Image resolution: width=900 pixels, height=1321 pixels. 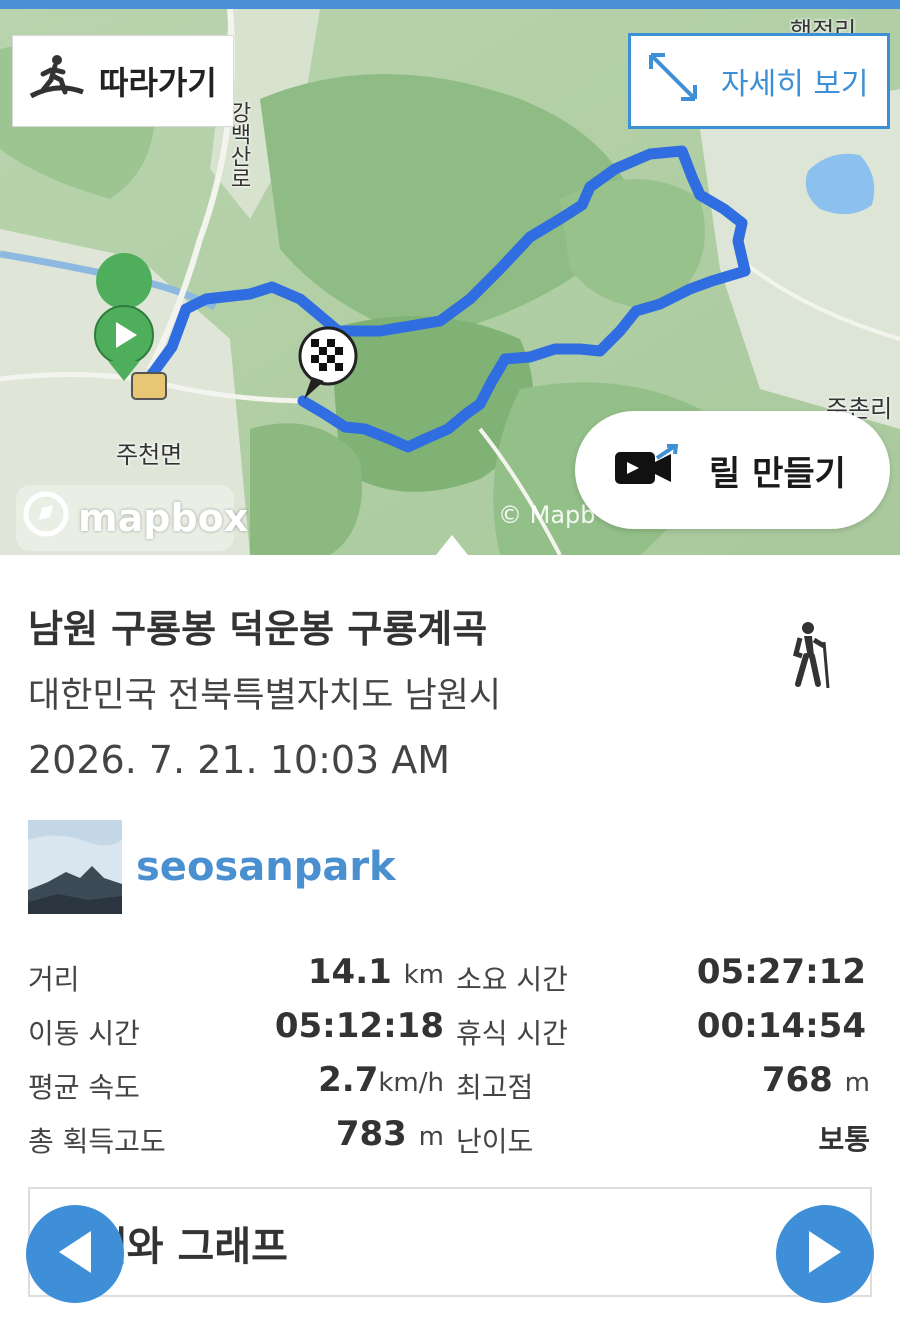 I want to click on make-reel-button: 릴 만들기, so click(x=732, y=470).